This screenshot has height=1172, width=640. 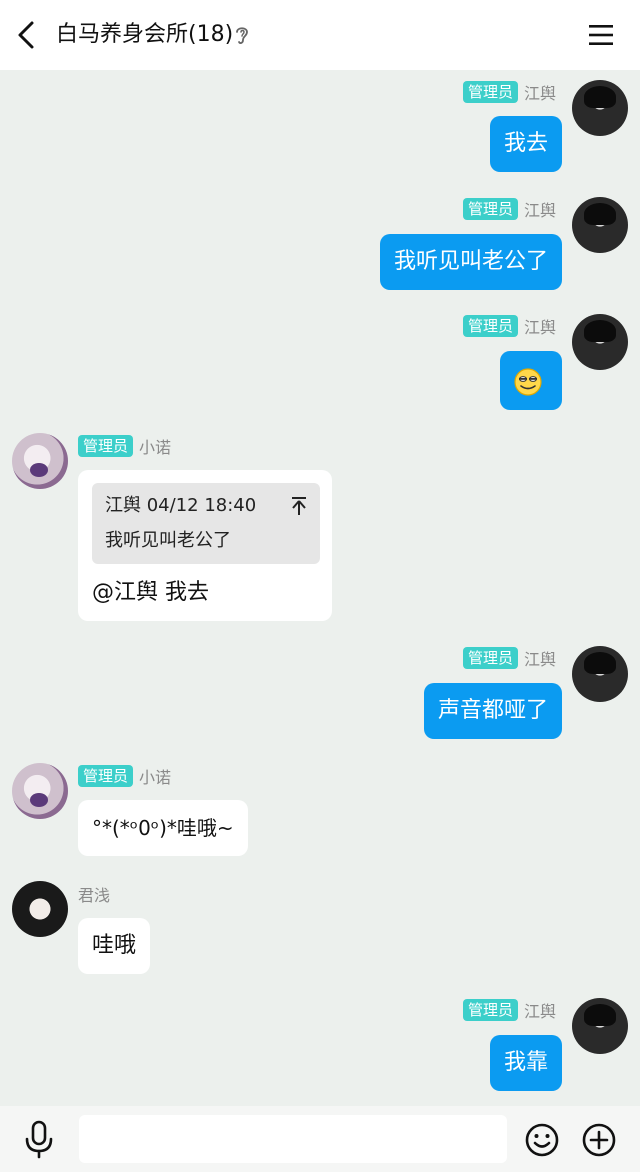 I want to click on jump-to-message-icon, so click(x=299, y=506).